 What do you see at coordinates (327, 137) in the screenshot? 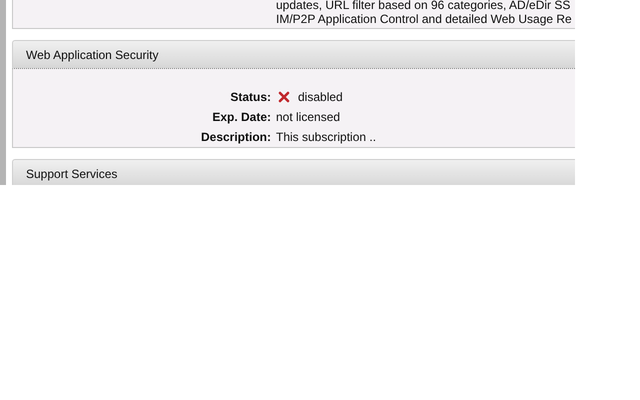
I see `field-value: This subscription ..` at bounding box center [327, 137].